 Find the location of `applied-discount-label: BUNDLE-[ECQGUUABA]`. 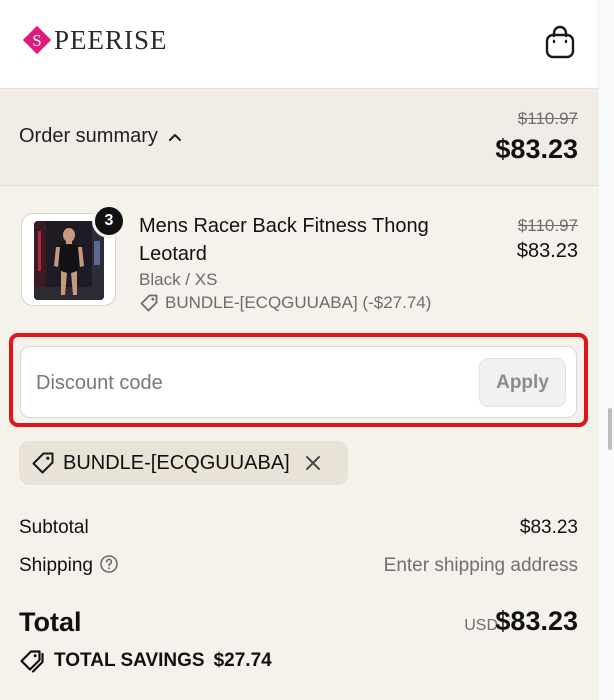

applied-discount-label: BUNDLE-[ECQGUUABA] is located at coordinates (176, 462).